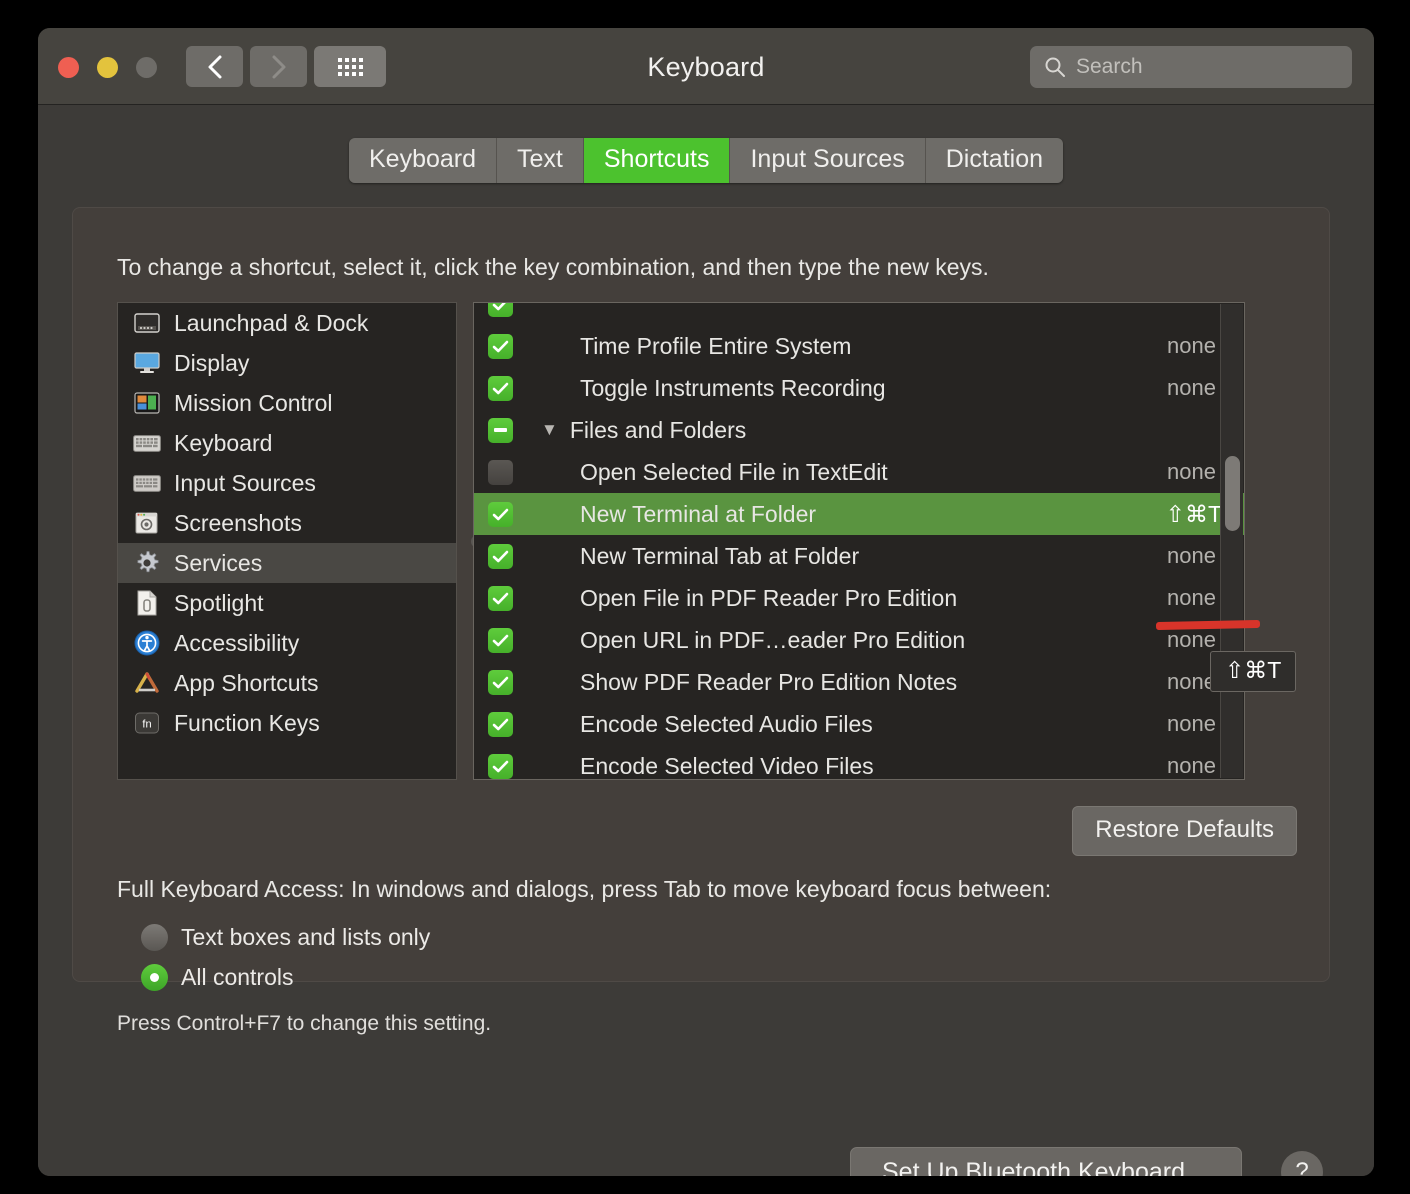 The height and width of the screenshot is (1194, 1410). Describe the element at coordinates (287, 443) in the screenshot. I see `sidebar-item-keyboard: Keyboard` at that location.